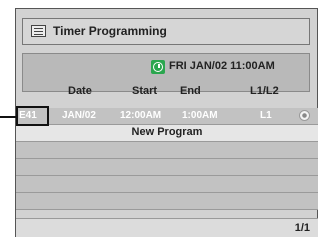 Image resolution: width=321 pixels, height=242 pixels. What do you see at coordinates (200, 115) in the screenshot?
I see `program-end: 1:00AM` at bounding box center [200, 115].